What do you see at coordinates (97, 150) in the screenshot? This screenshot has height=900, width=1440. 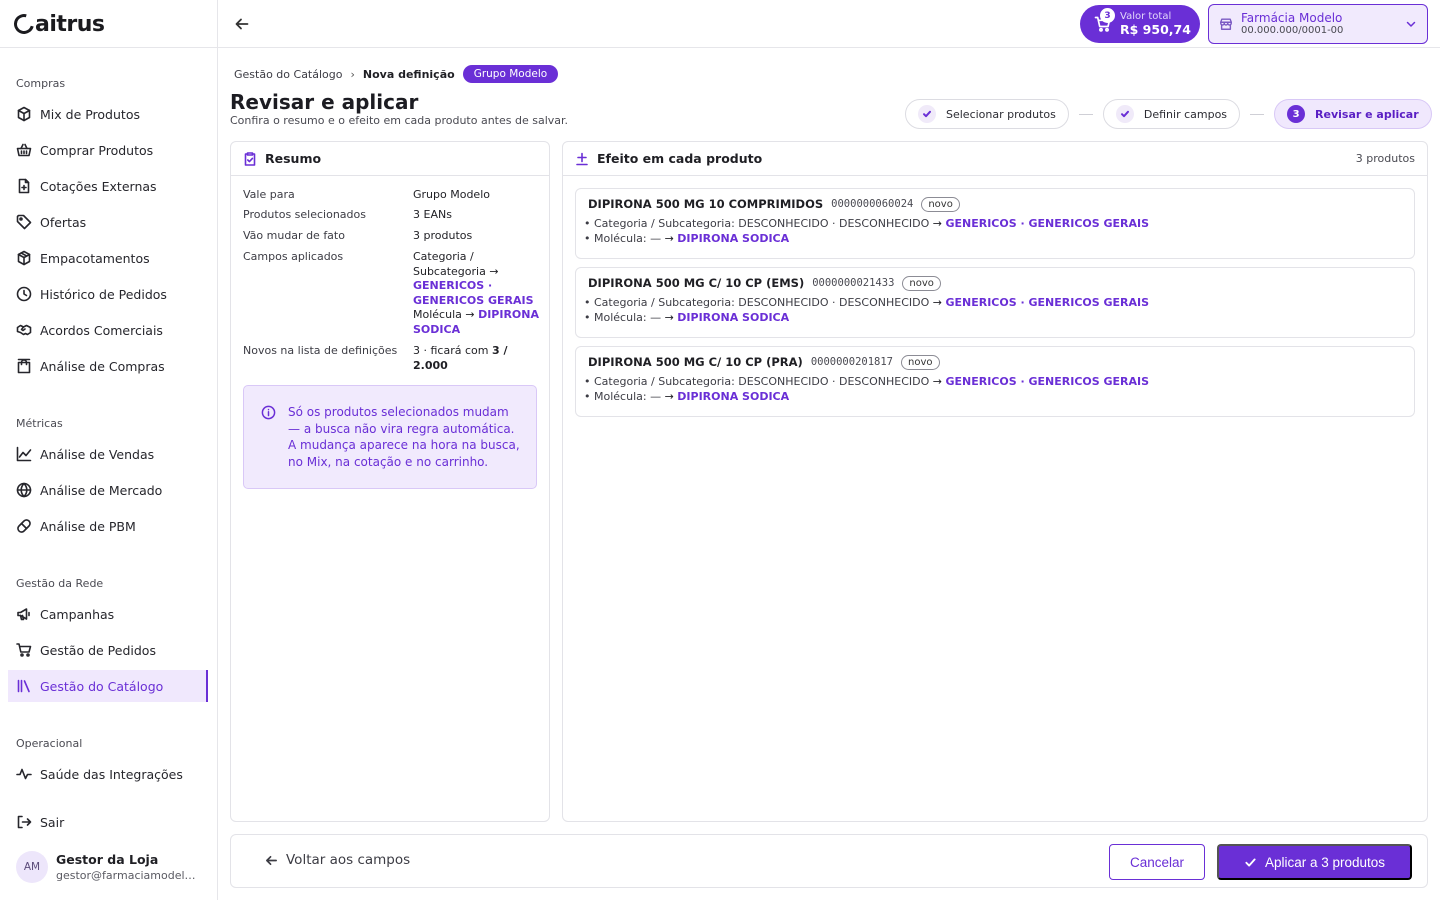 I see `sidebar-item-label: Comprar Produtos` at bounding box center [97, 150].